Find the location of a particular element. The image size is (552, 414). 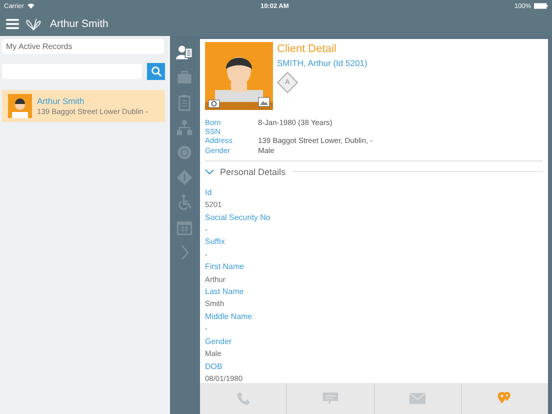

clipboard-icon is located at coordinates (184, 102).